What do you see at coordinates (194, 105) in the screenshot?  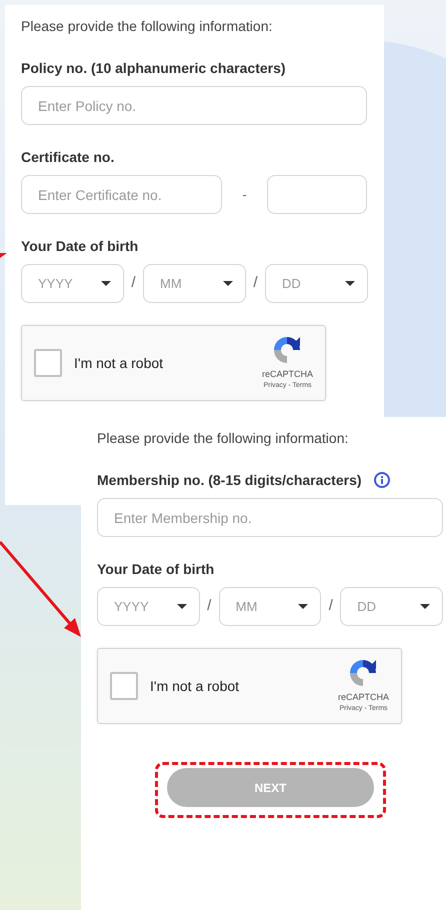 I see `input-field: Enter Policy no.` at bounding box center [194, 105].